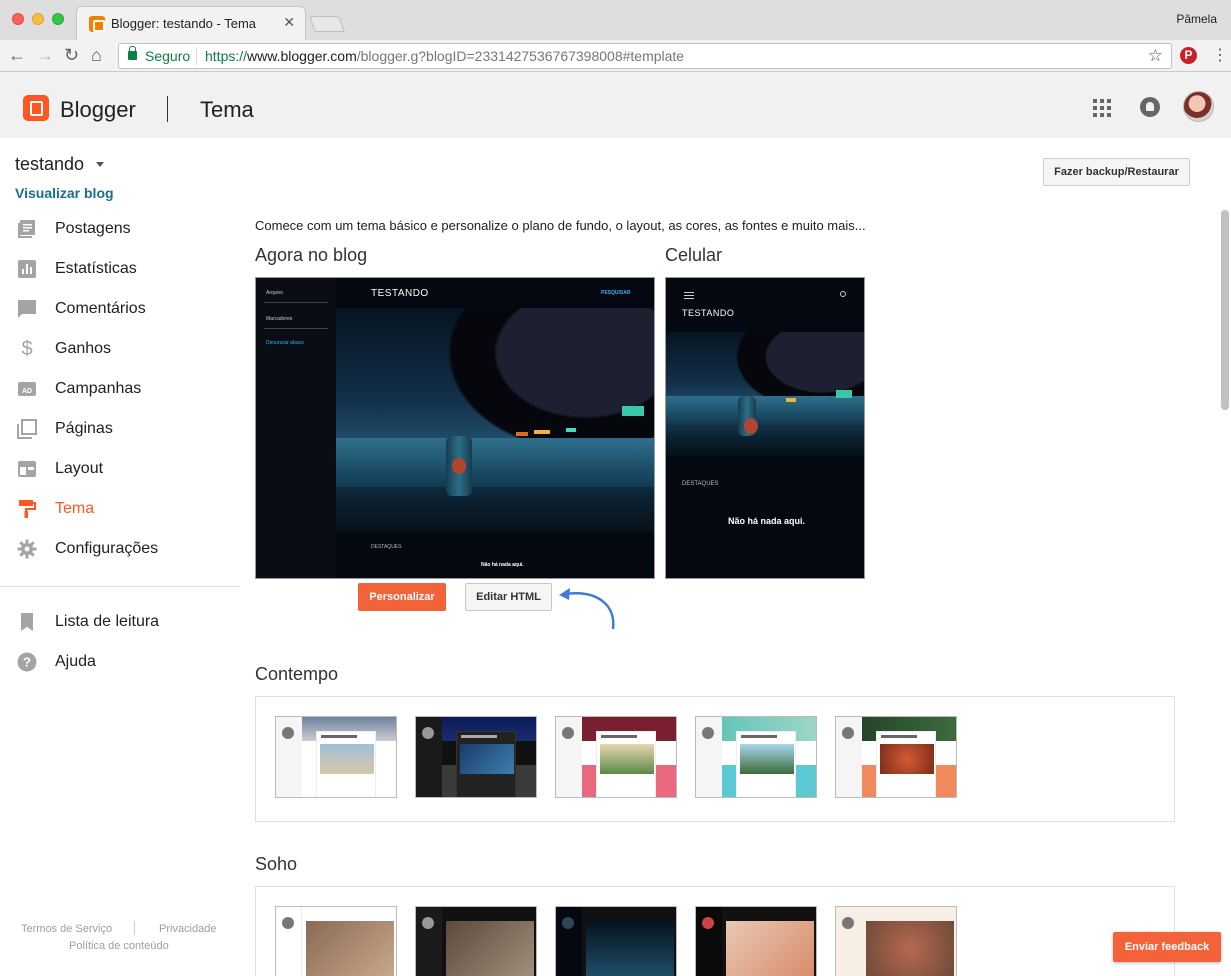  Describe the element at coordinates (276, 864) in the screenshot. I see `section-title-soho: Soho` at that location.